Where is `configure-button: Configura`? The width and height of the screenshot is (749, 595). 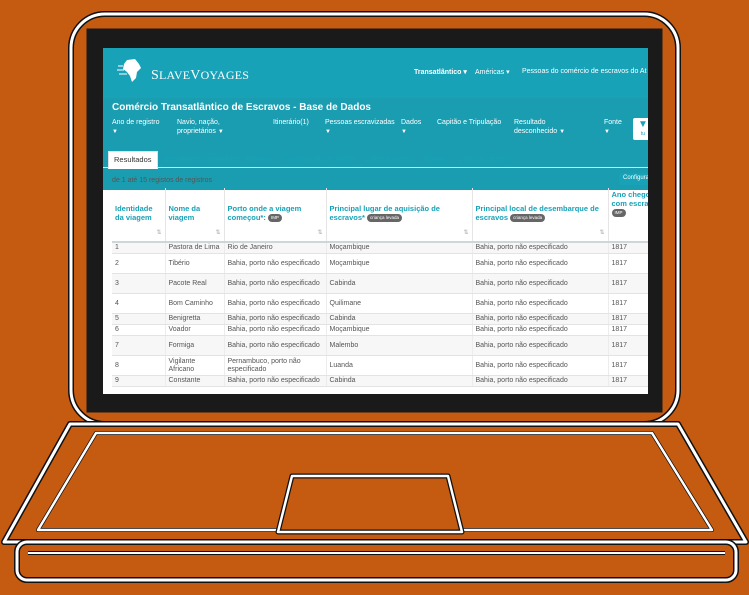 configure-button: Configura is located at coordinates (633, 179).